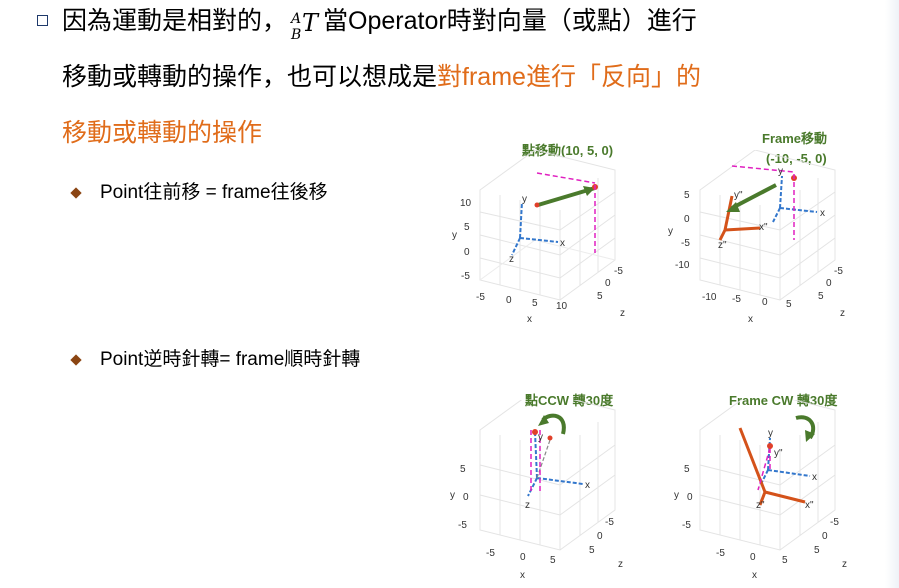  What do you see at coordinates (450, 76) in the screenshot?
I see `line2-highlight-1: 對` at bounding box center [450, 76].